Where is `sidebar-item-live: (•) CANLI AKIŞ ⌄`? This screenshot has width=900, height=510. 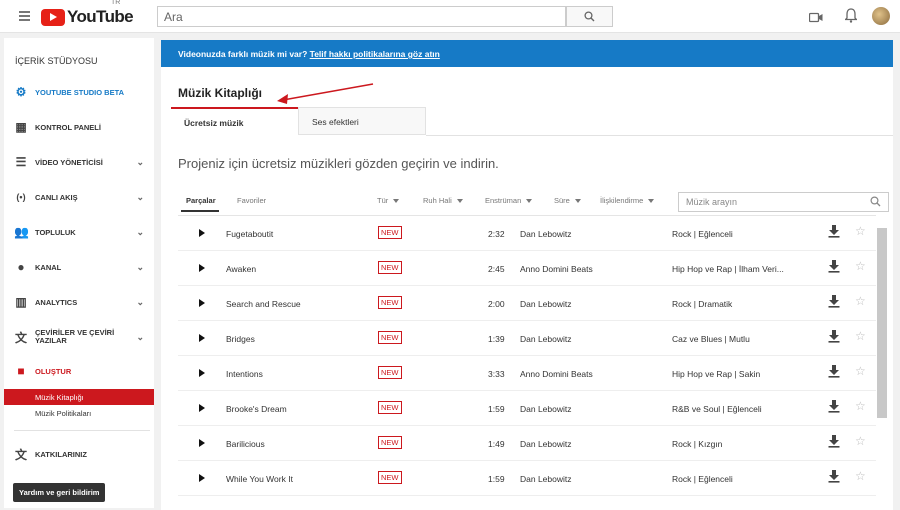 sidebar-item-live: (•) CANLI AKIŞ ⌄ is located at coordinates (79, 197).